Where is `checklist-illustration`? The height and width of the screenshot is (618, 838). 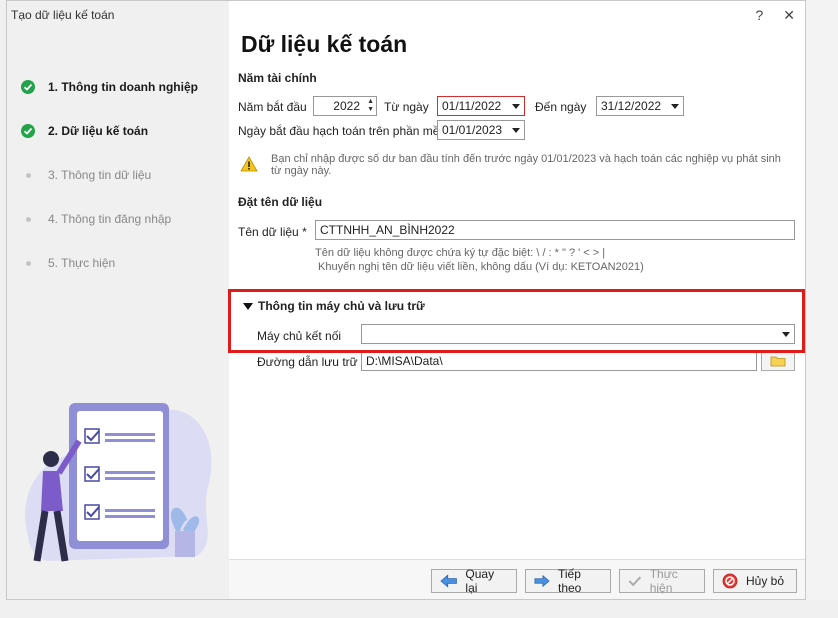 checklist-illustration is located at coordinates (118, 482).